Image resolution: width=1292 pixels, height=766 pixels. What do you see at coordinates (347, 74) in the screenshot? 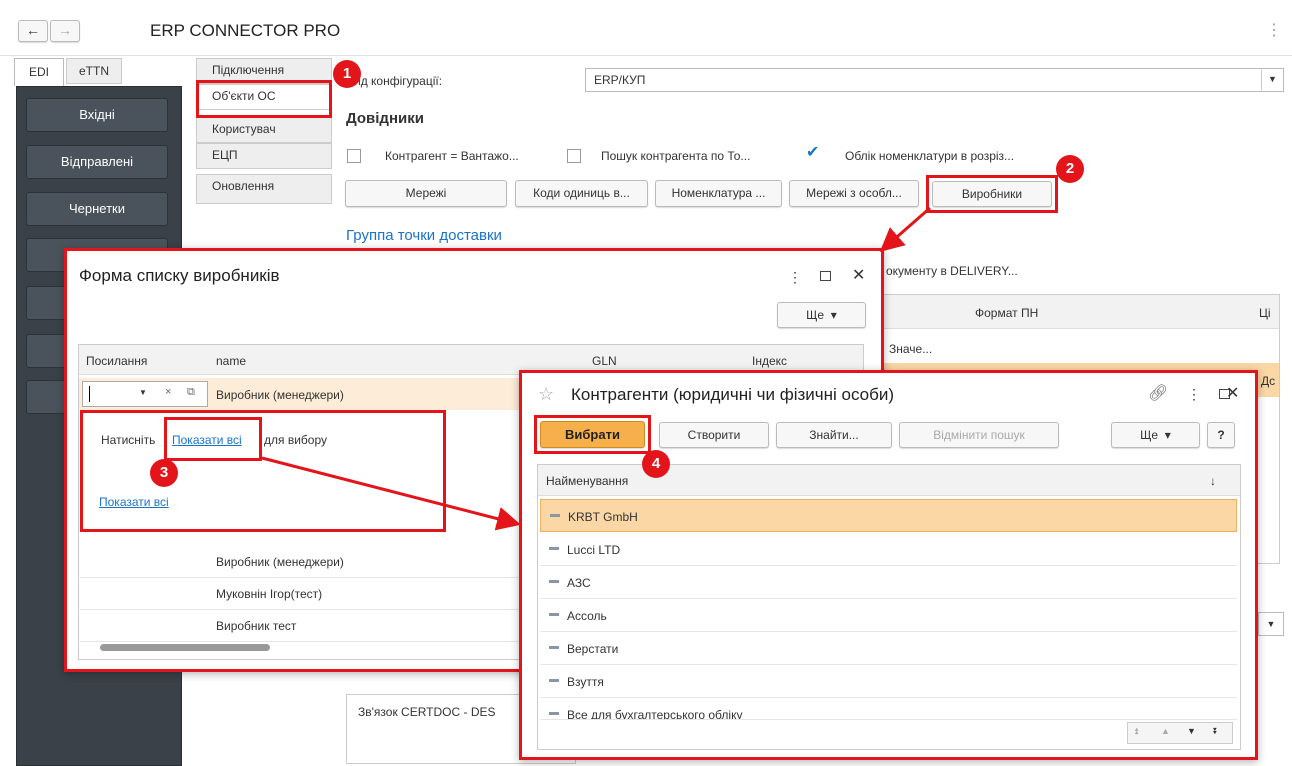
I see `step-badge-1: 1` at bounding box center [347, 74].